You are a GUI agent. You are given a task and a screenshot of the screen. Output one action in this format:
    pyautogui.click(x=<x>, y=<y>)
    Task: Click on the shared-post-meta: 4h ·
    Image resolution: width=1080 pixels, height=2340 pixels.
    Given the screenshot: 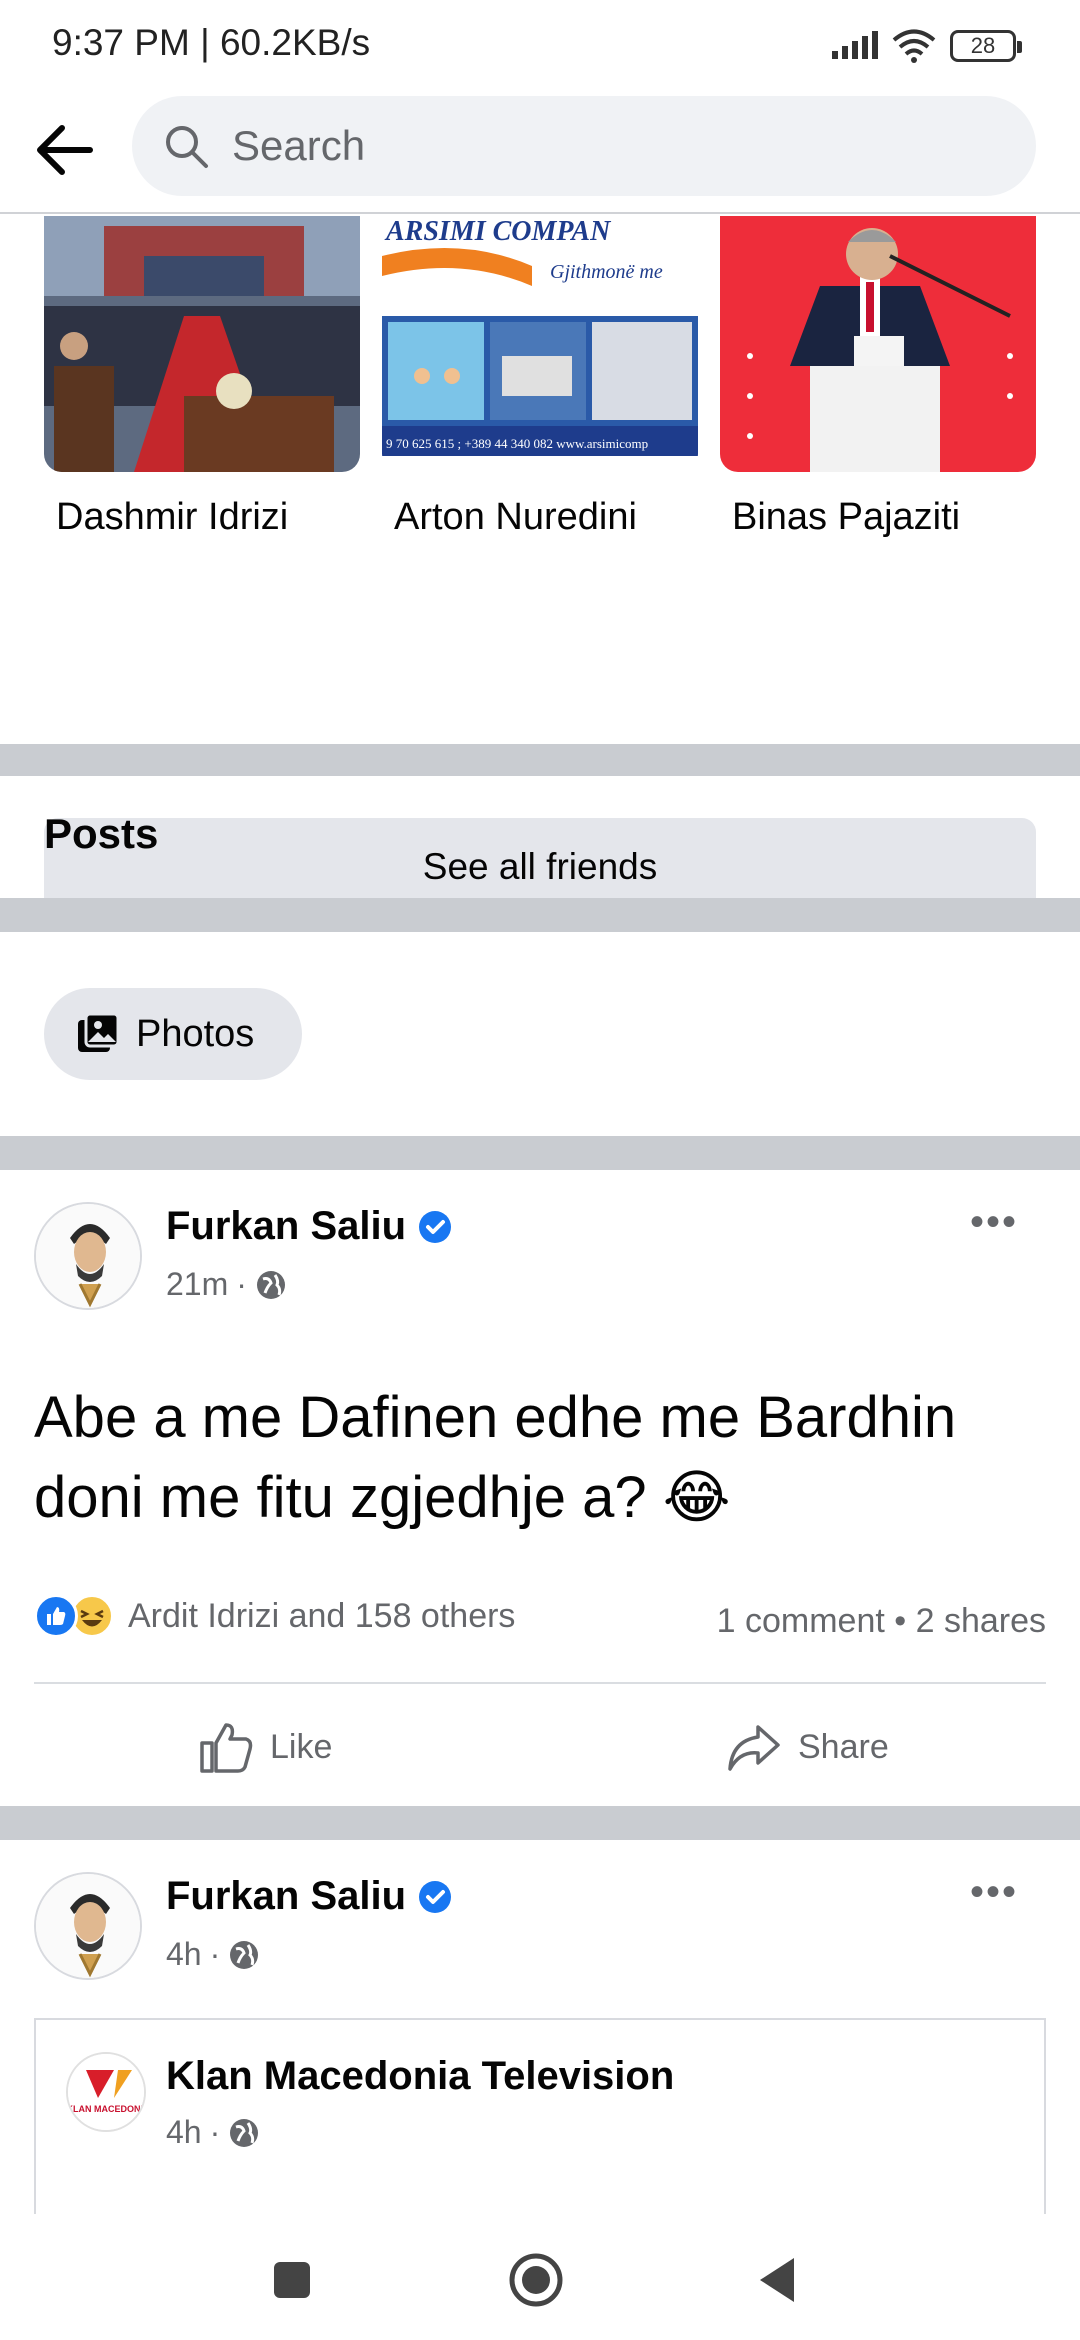 What is the action you would take?
    pyautogui.click(x=213, y=2132)
    